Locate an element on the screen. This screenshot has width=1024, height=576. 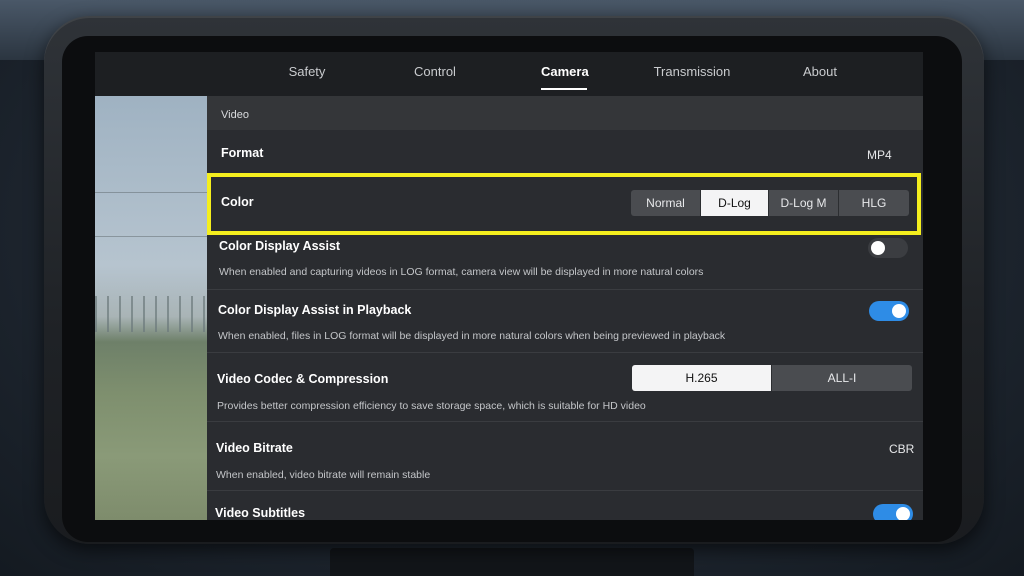
tab-label: Safety is located at coordinates (307, 71).